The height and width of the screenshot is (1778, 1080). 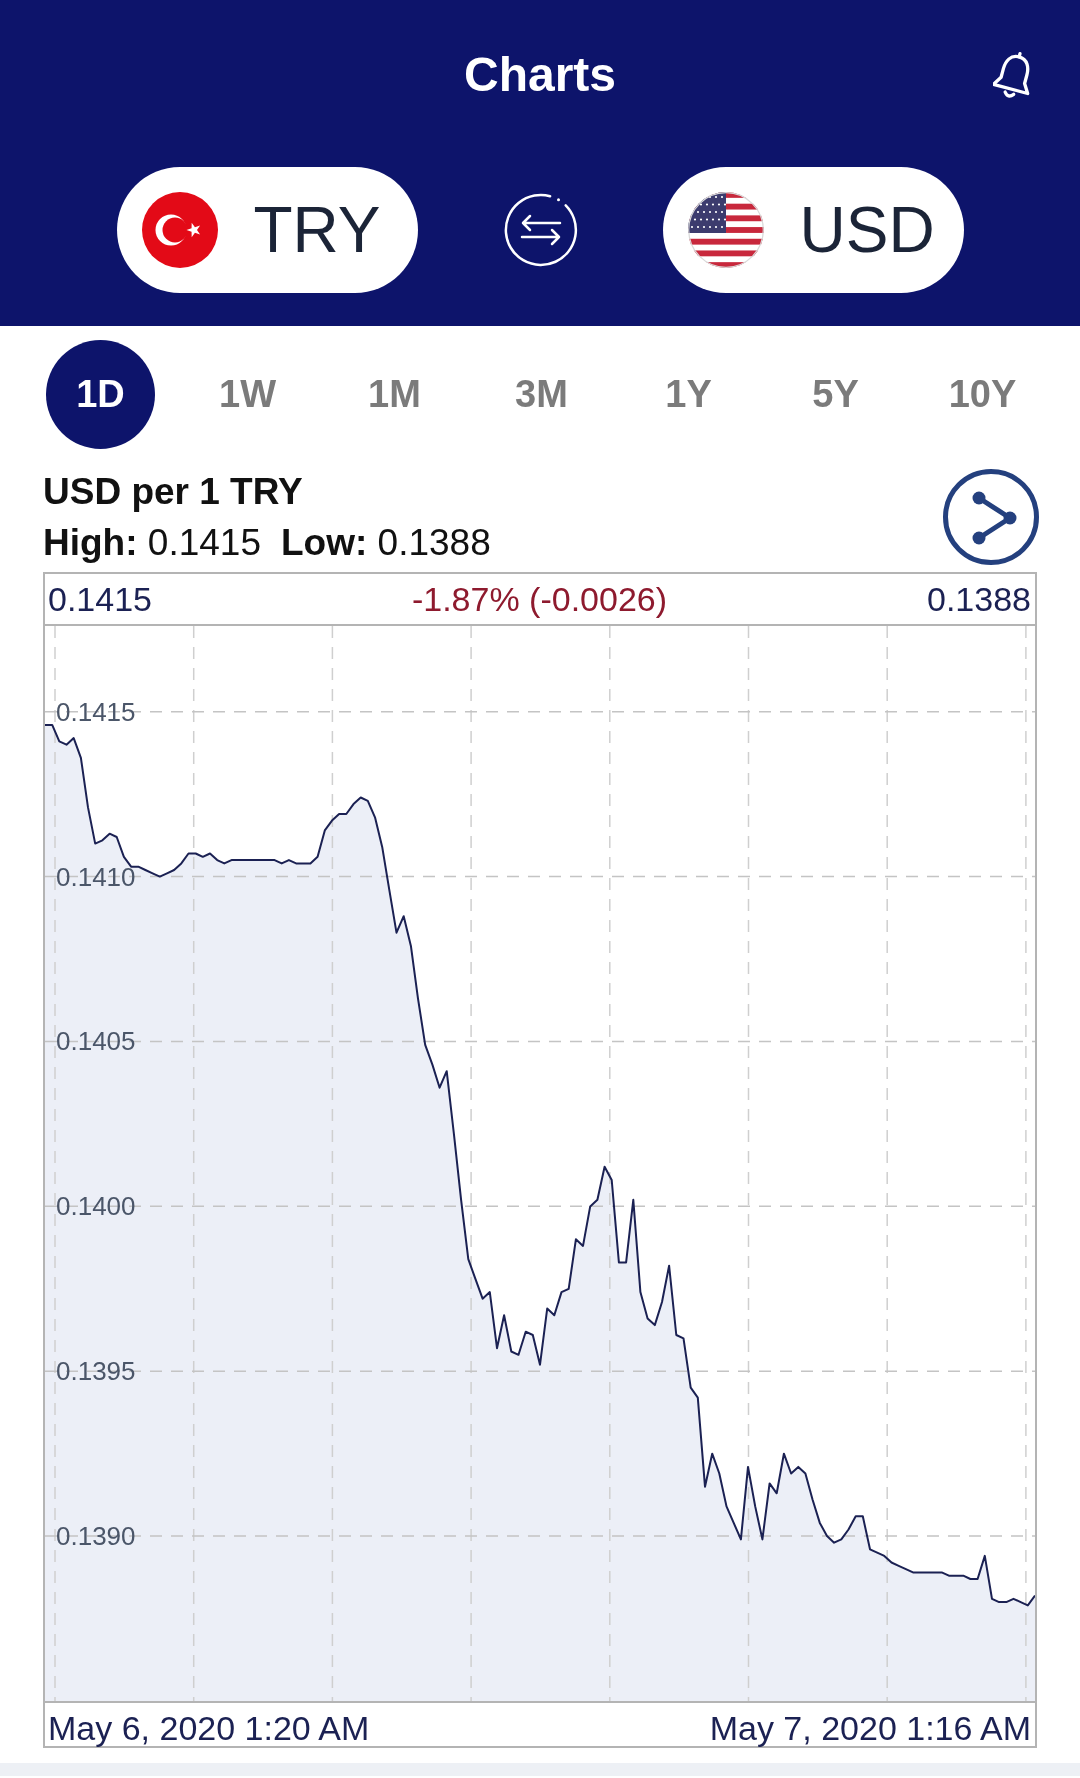 What do you see at coordinates (179, 230) in the screenshot?
I see `turkey-flag-icon` at bounding box center [179, 230].